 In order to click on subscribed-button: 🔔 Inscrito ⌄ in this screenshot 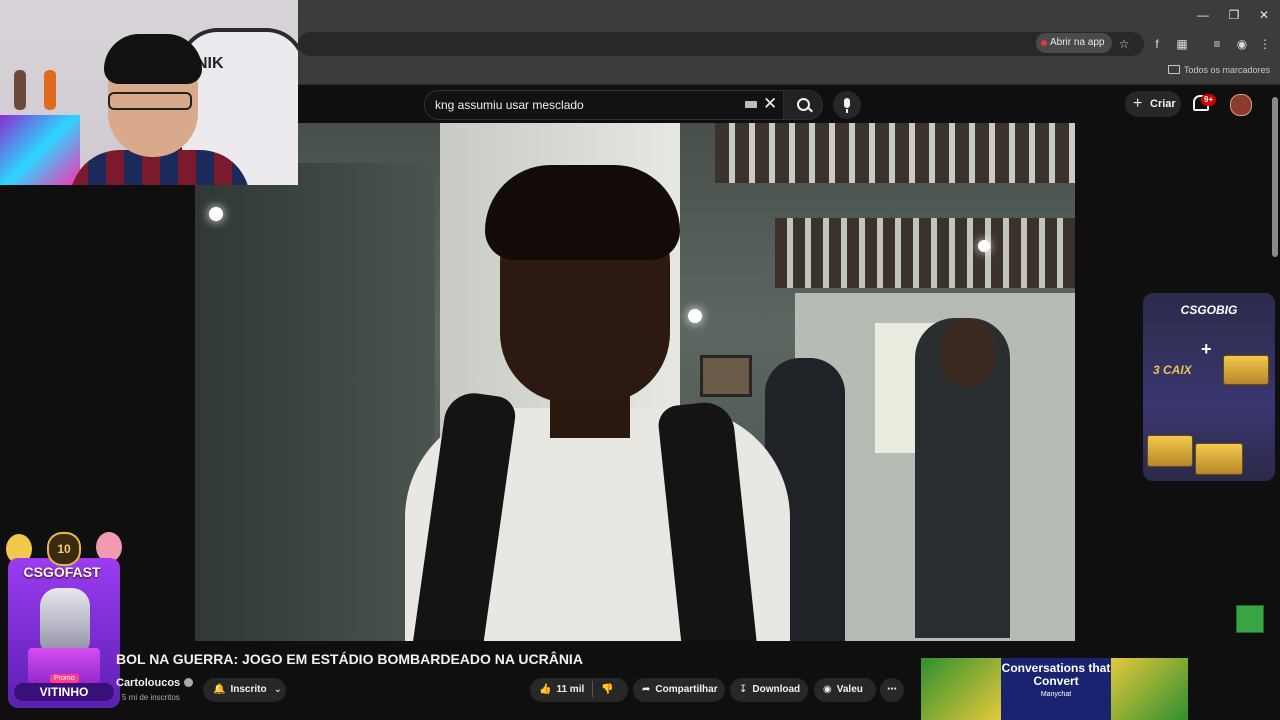, I will do `click(244, 690)`.